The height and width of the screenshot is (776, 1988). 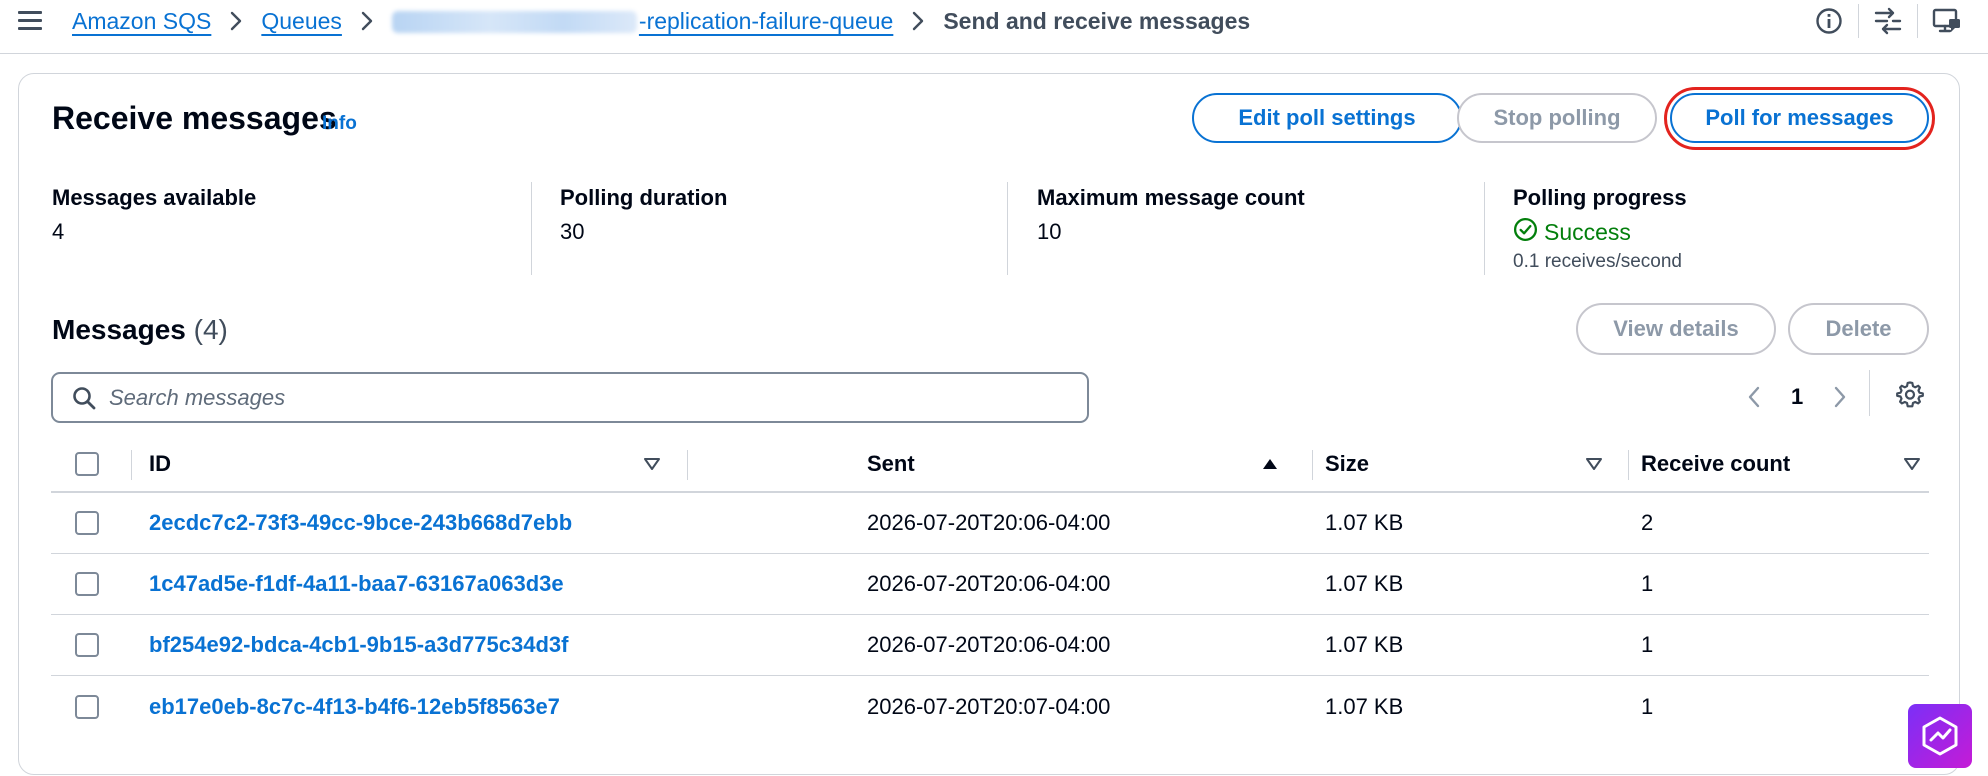 What do you see at coordinates (339, 124) in the screenshot?
I see `info-link: Info` at bounding box center [339, 124].